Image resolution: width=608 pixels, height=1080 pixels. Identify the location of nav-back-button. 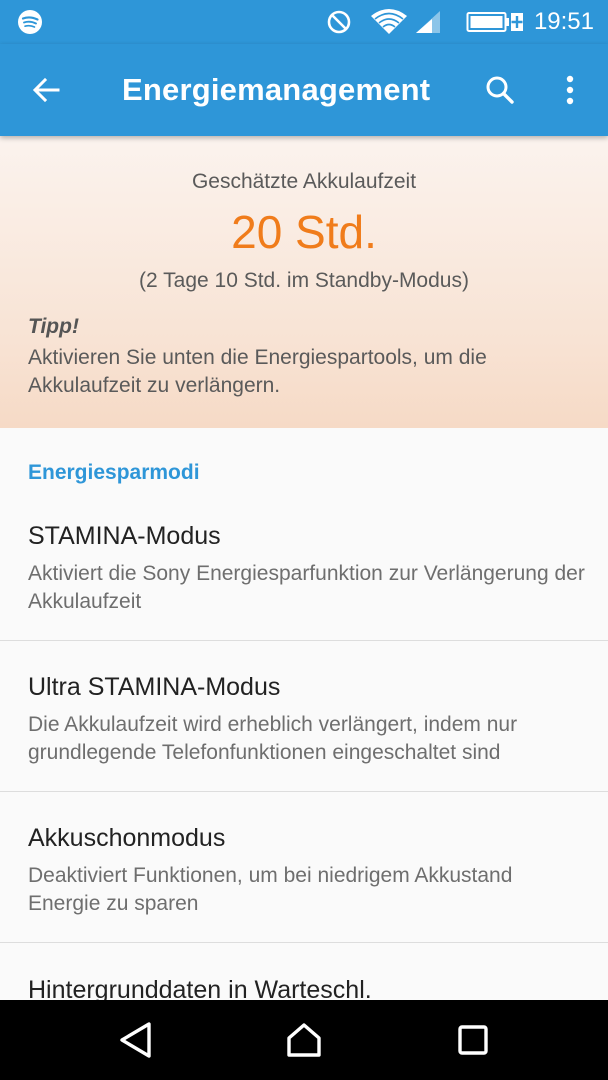
(136, 1040).